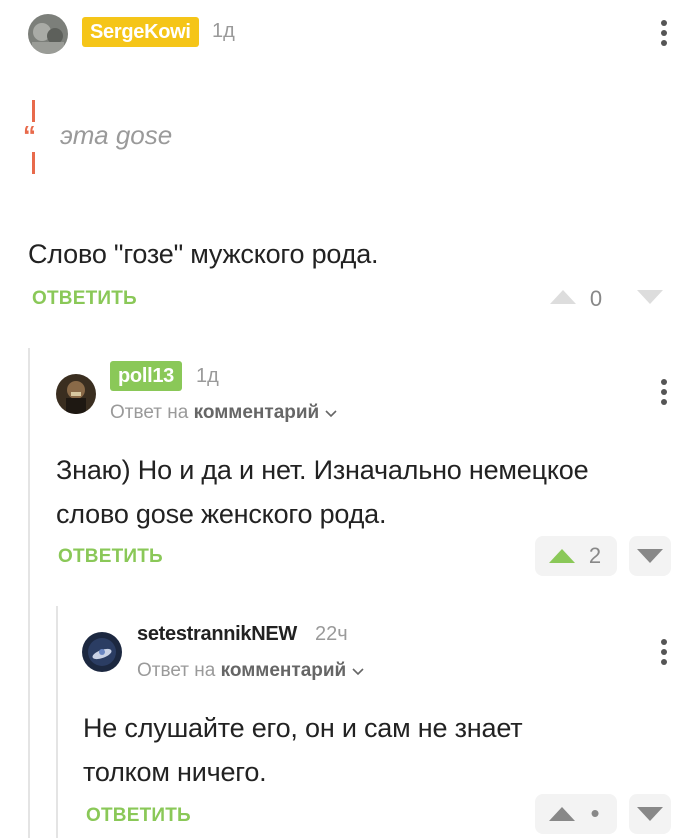 The height and width of the screenshot is (838, 700). Describe the element at coordinates (203, 254) in the screenshot. I see `comment-body: Слово "гозе" мужского рода.` at that location.